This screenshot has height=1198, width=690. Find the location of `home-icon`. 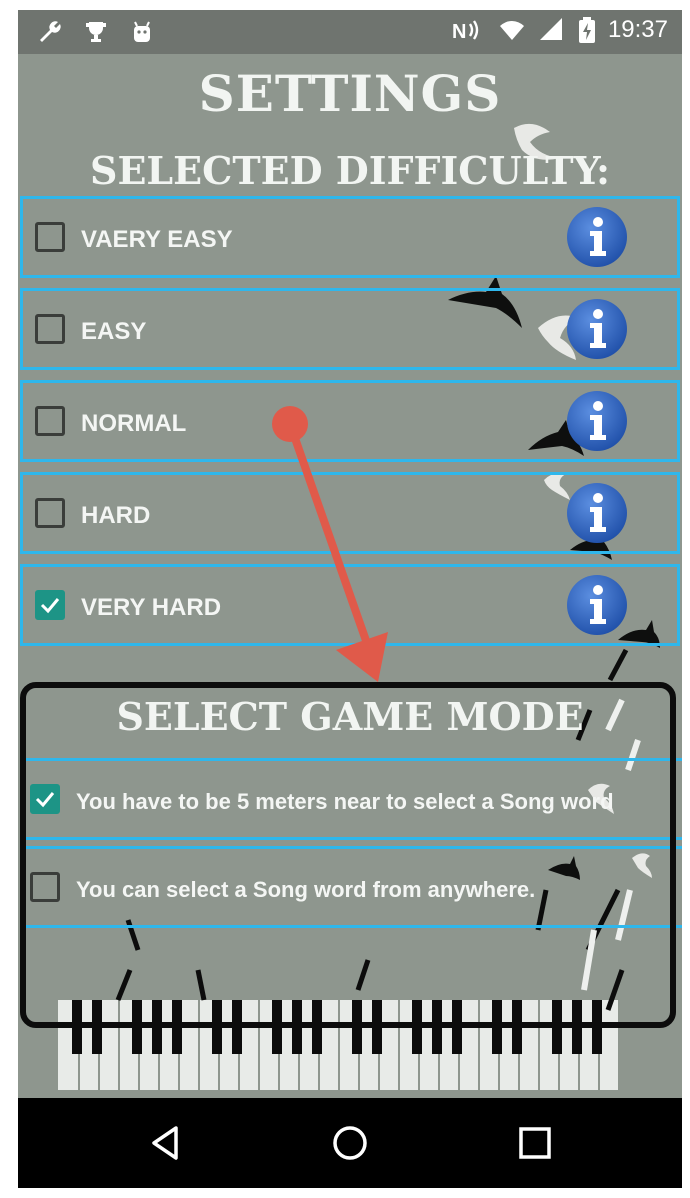

home-icon is located at coordinates (350, 1143).